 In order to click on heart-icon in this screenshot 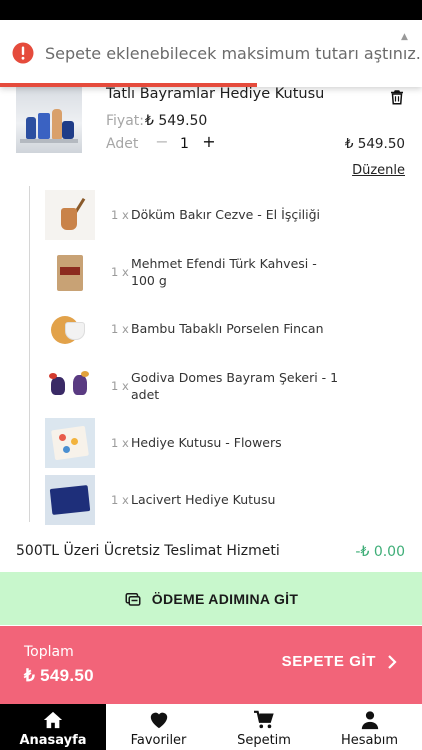, I will do `click(158, 720)`.